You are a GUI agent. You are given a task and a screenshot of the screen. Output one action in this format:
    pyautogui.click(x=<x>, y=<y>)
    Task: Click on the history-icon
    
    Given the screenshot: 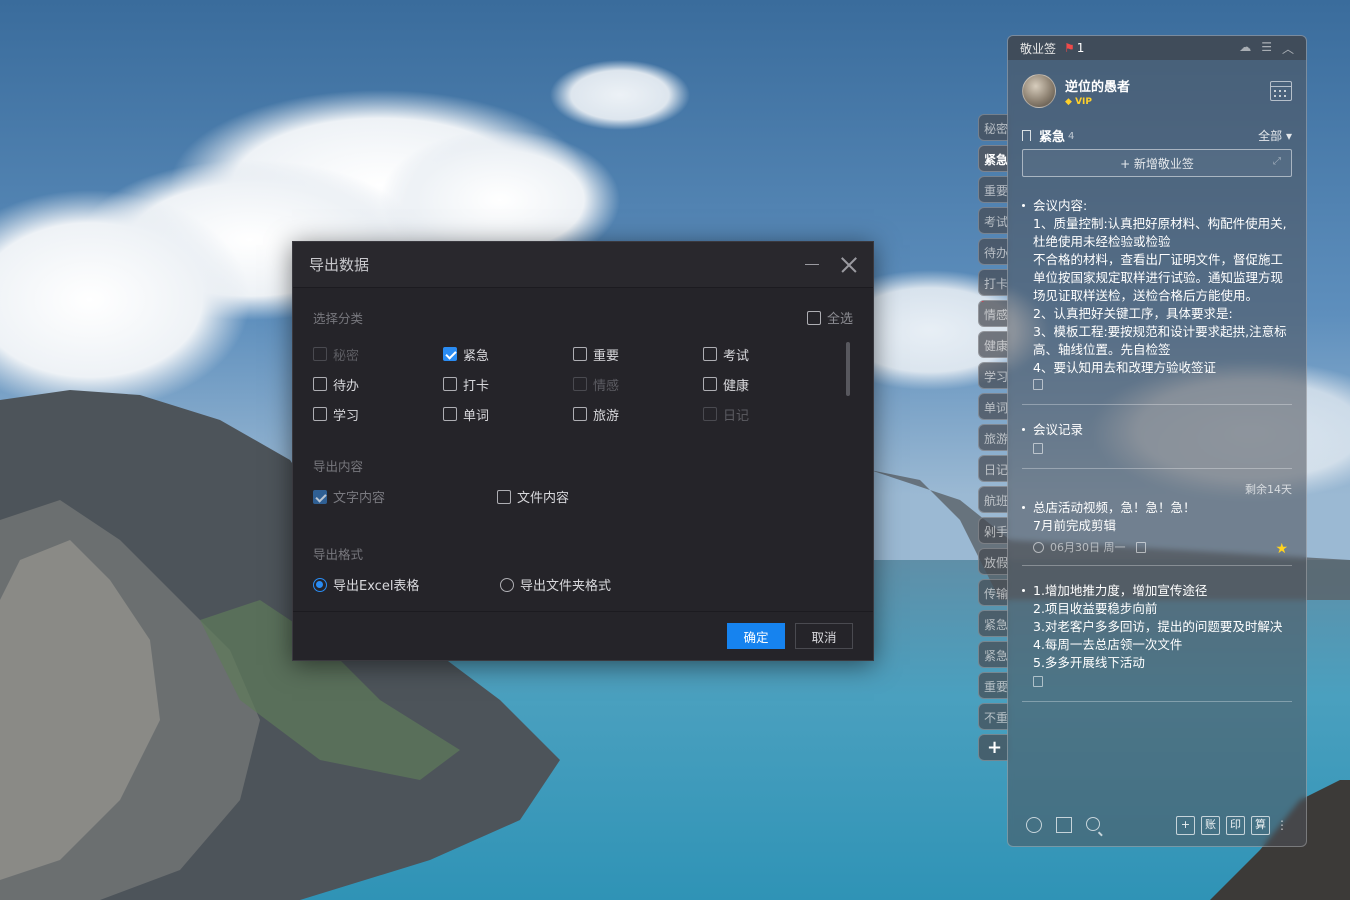 What is the action you would take?
    pyautogui.click(x=1034, y=825)
    